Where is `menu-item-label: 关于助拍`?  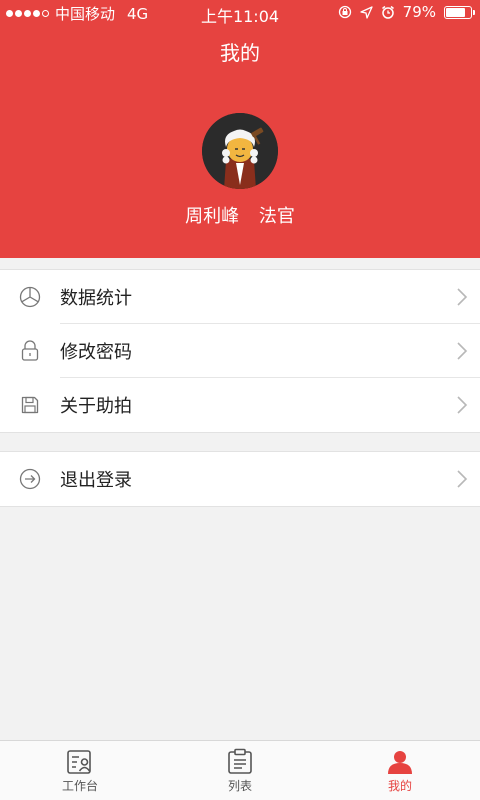 menu-item-label: 关于助拍 is located at coordinates (96, 406).